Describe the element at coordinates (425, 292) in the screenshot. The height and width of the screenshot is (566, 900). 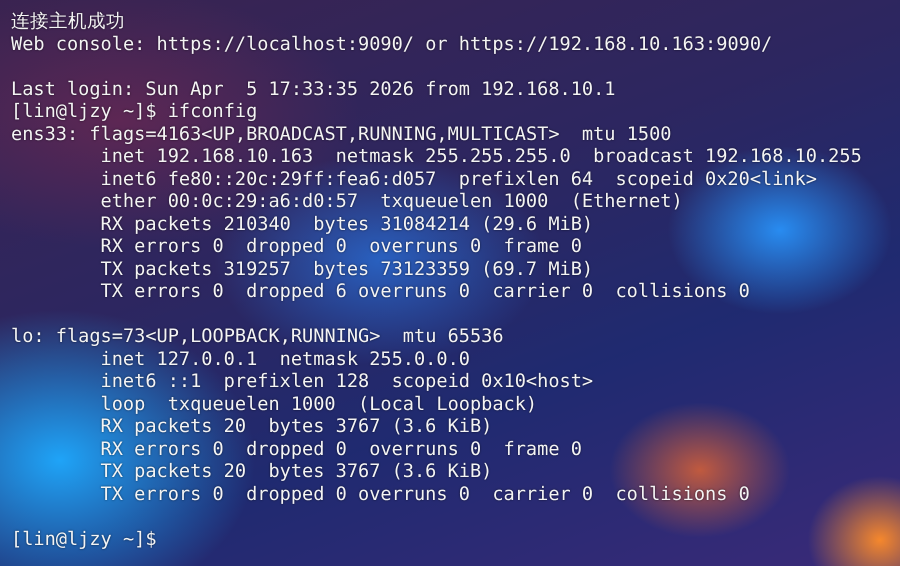
I see `terminal-line: TX errors 0 dropped 6 overruns 0 carrier 0 collisions 0` at that location.